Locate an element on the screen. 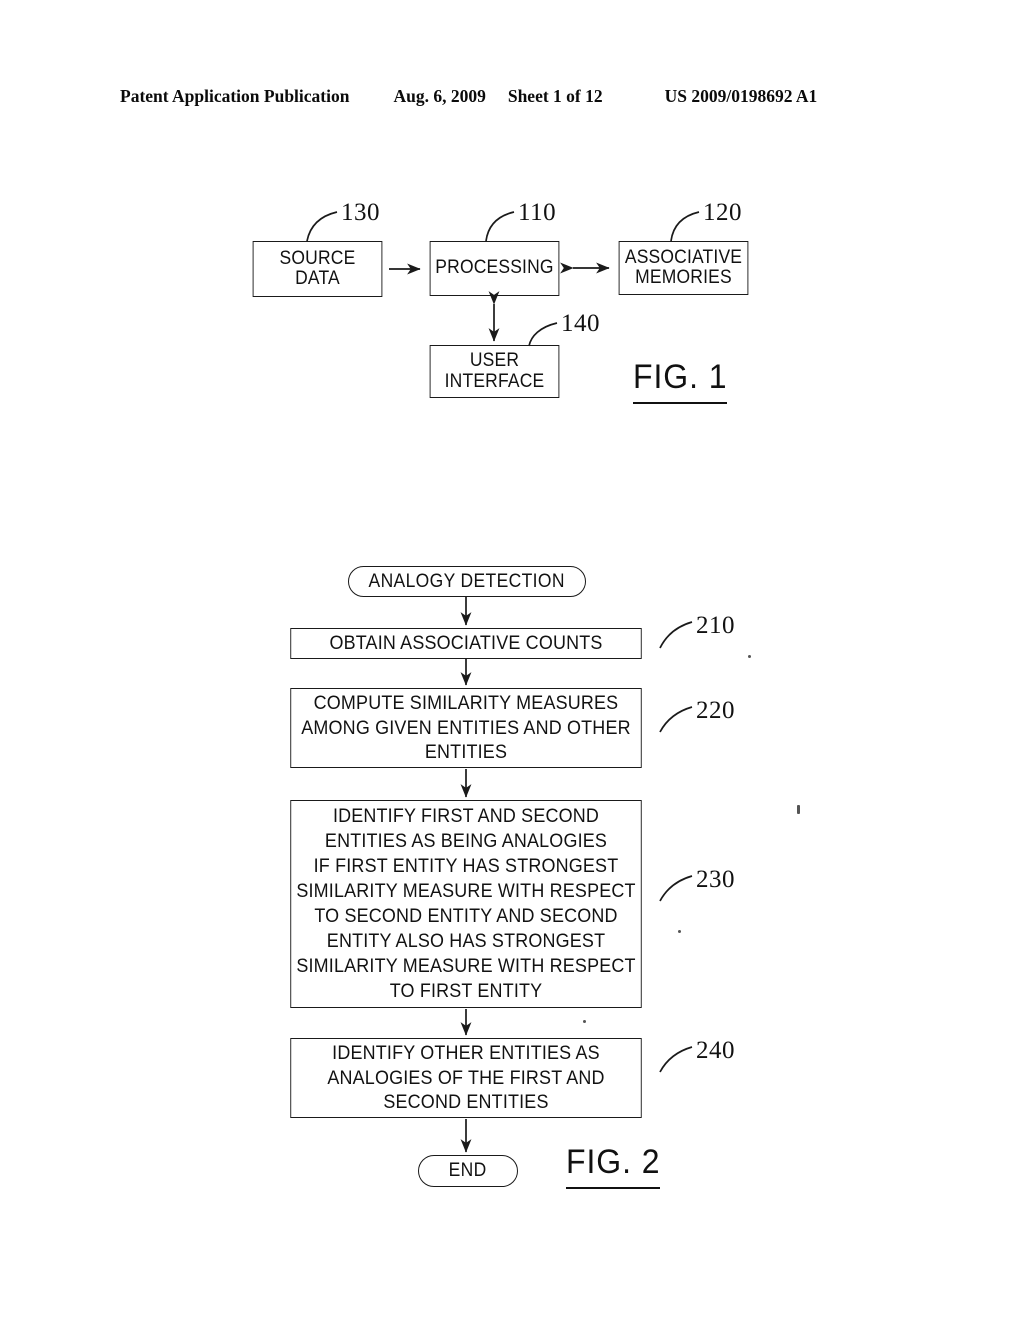 Image resolution: width=1024 pixels, height=1320 pixels. fig2-start-terminator: ANALOGY DETECTION is located at coordinates (467, 581).